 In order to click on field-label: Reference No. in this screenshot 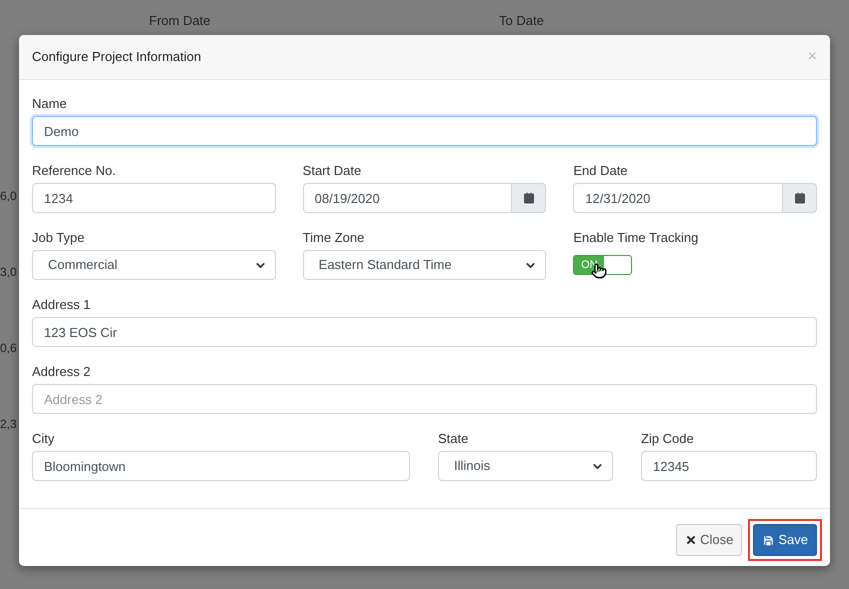, I will do `click(74, 171)`.